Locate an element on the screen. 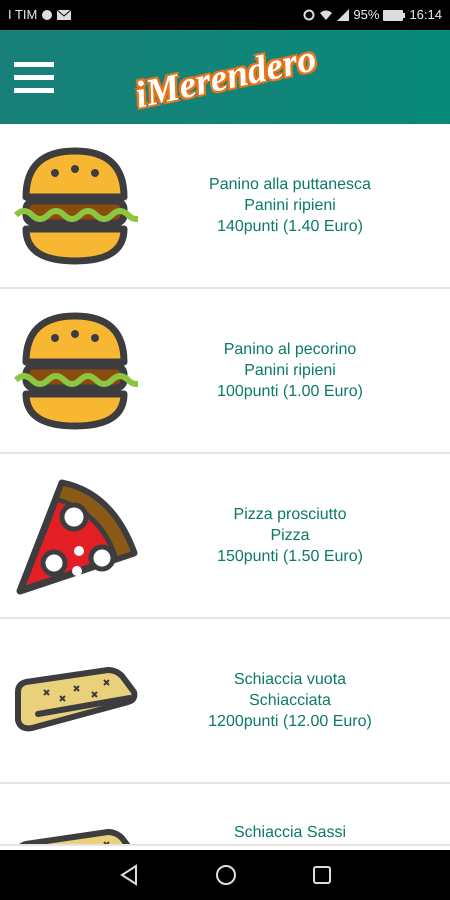 The width and height of the screenshot is (450, 900). product-category: Schiacciata is located at coordinates (290, 701).